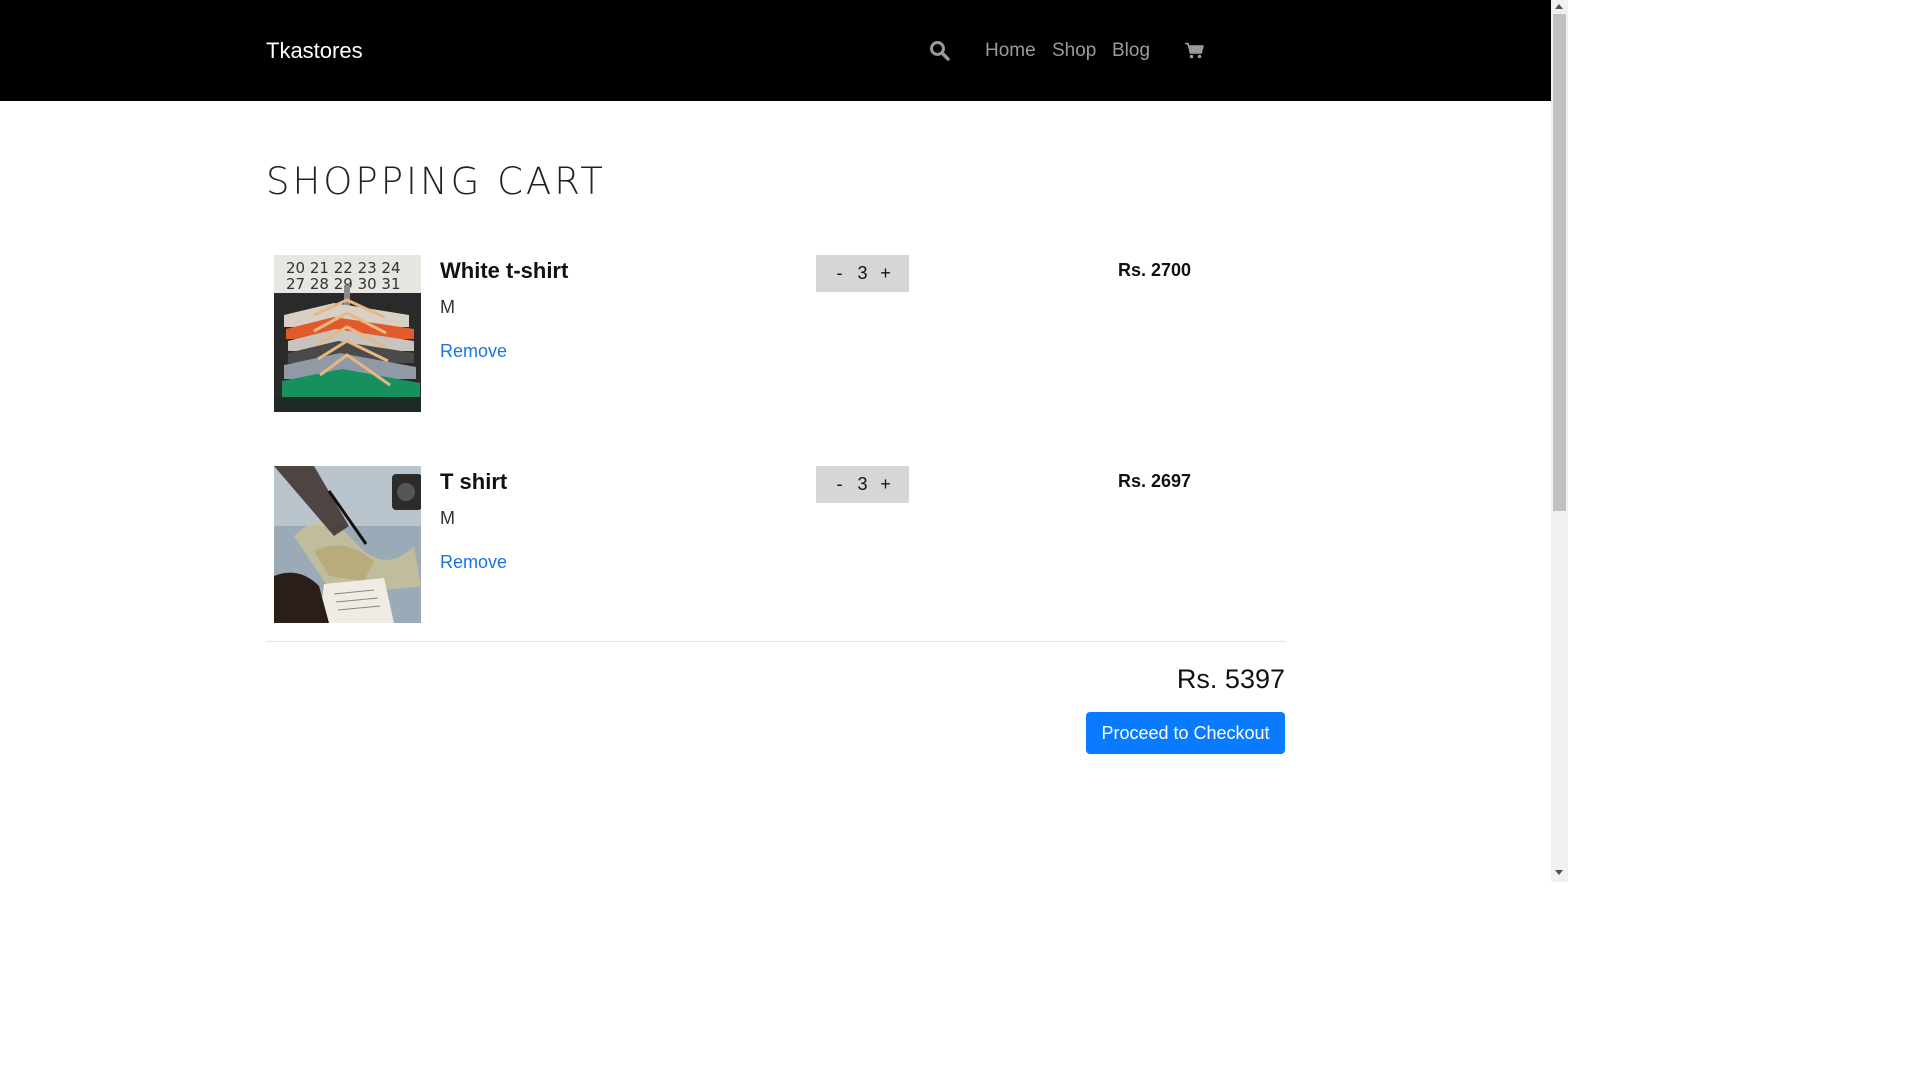 This screenshot has height=1080, width=1920. What do you see at coordinates (504, 271) in the screenshot?
I see `item-name: White t-shirt` at bounding box center [504, 271].